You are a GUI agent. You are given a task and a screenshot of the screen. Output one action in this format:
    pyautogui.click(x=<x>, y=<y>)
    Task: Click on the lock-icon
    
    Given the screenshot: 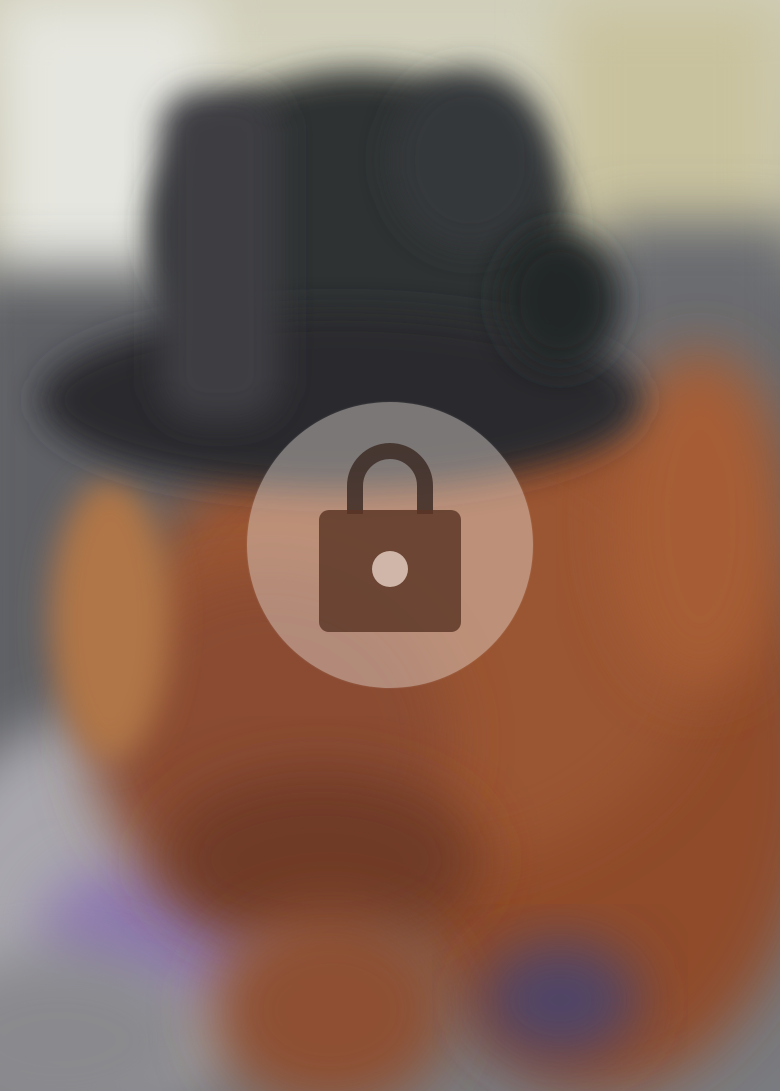 What is the action you would take?
    pyautogui.click(x=390, y=537)
    